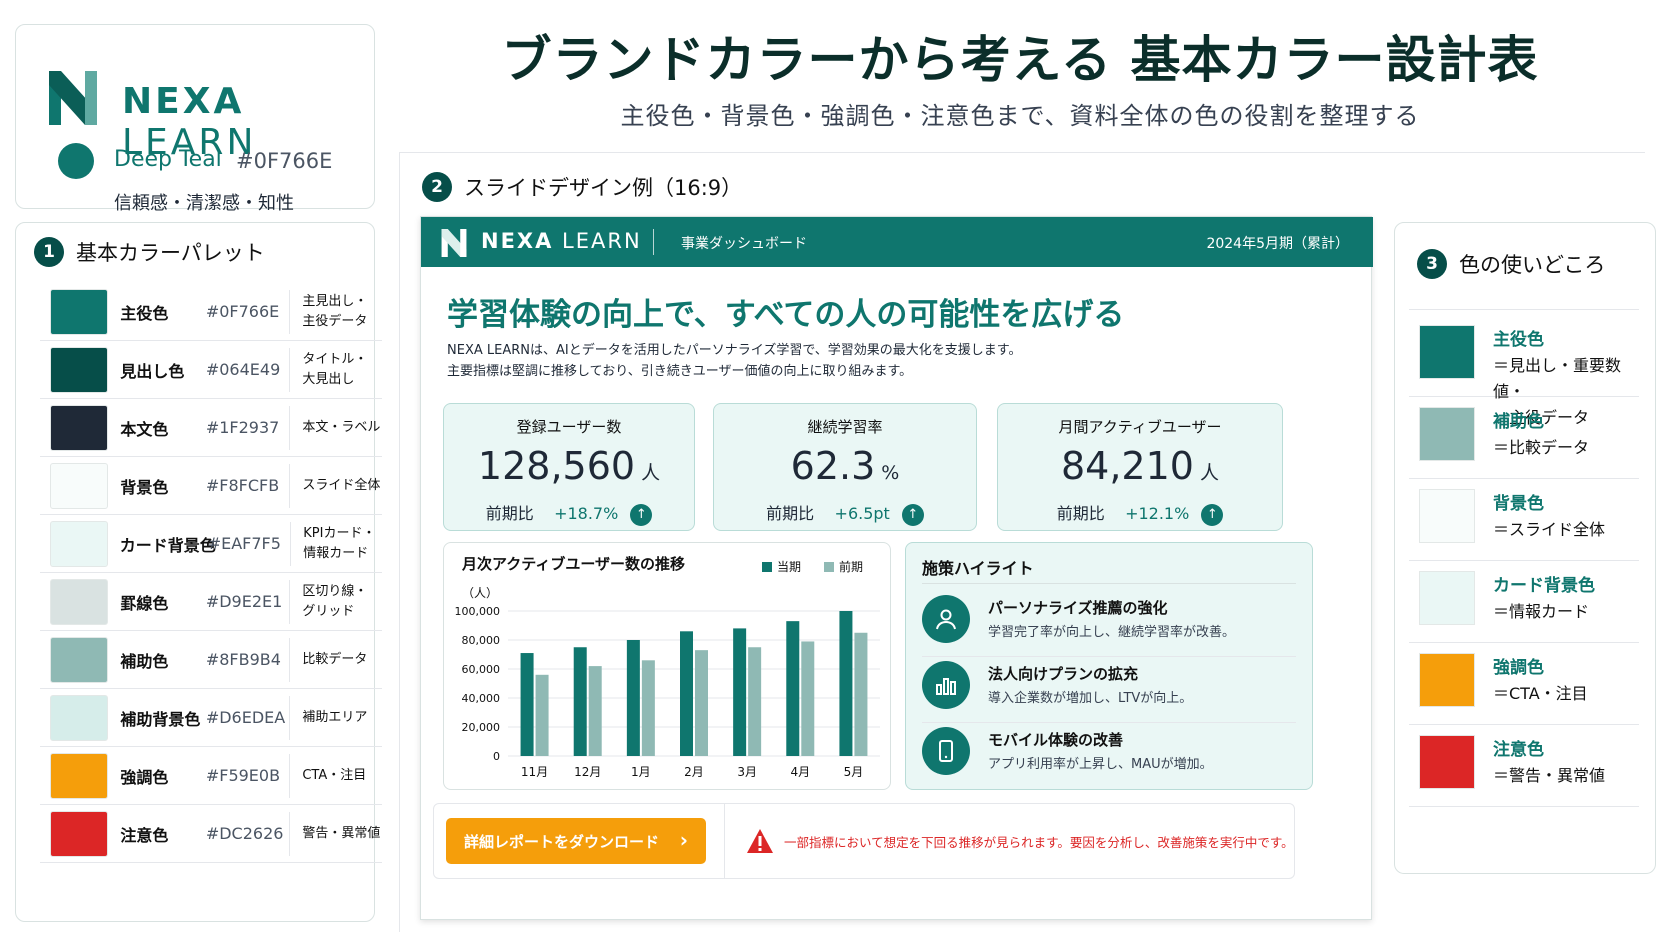  I want to click on palette-row: 主役色 #0F766E 主見出し・ 主役データ, so click(211, 312).